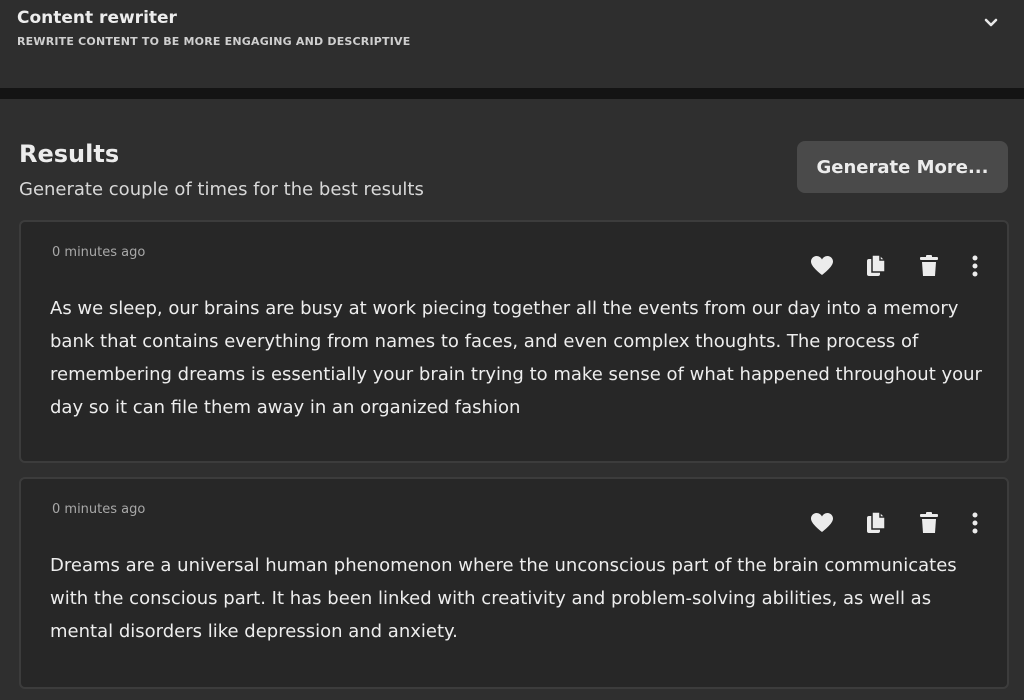 Image resolution: width=1024 pixels, height=700 pixels. I want to click on section-divider, so click(512, 93).